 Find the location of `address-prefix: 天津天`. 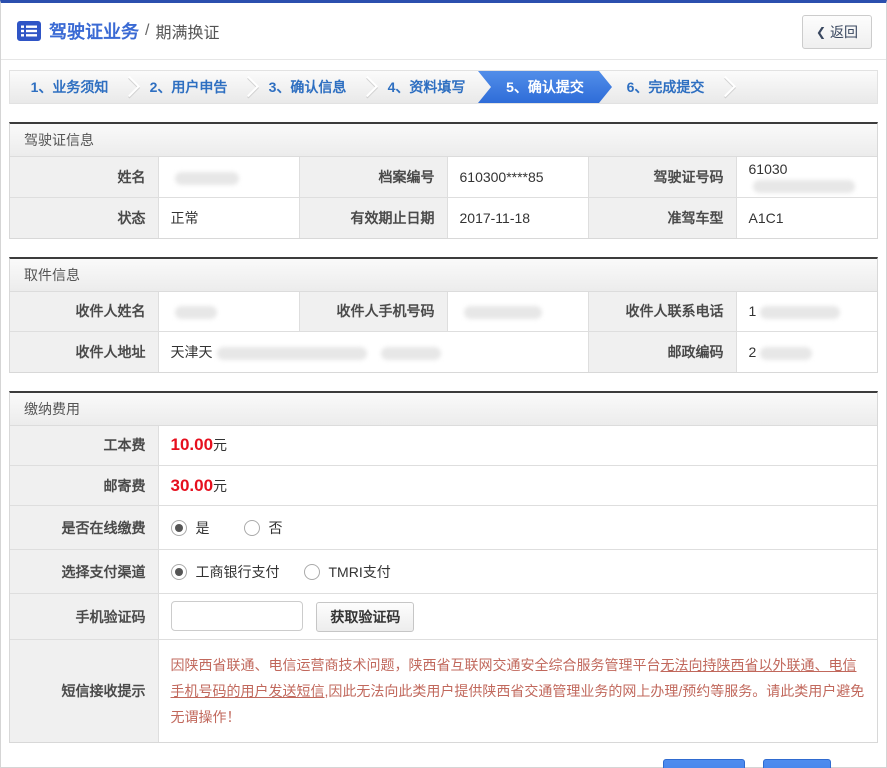

address-prefix: 天津天 is located at coordinates (191, 351).